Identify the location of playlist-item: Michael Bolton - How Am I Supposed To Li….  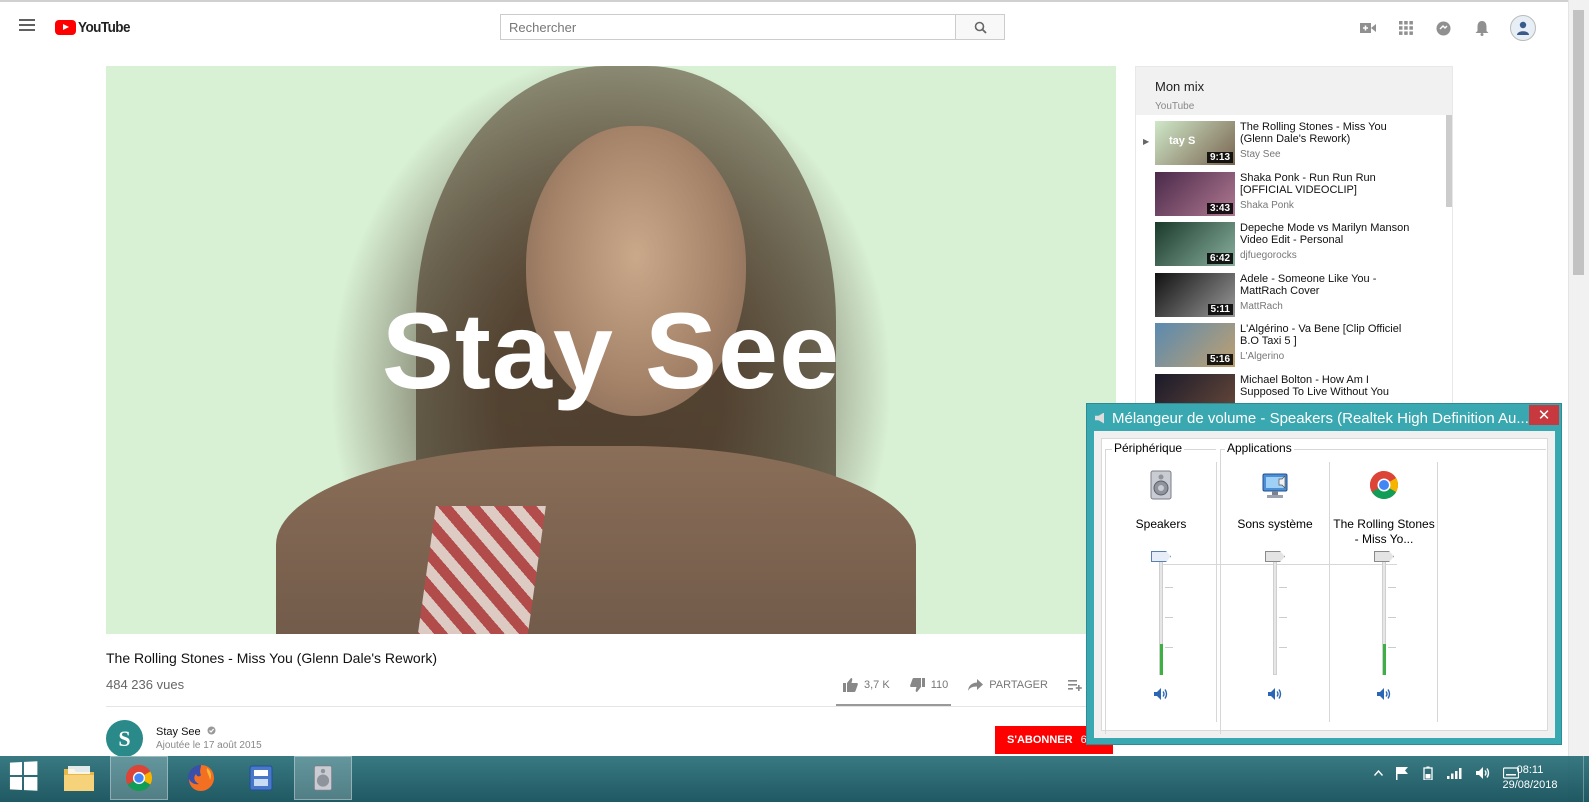
(1294, 386).